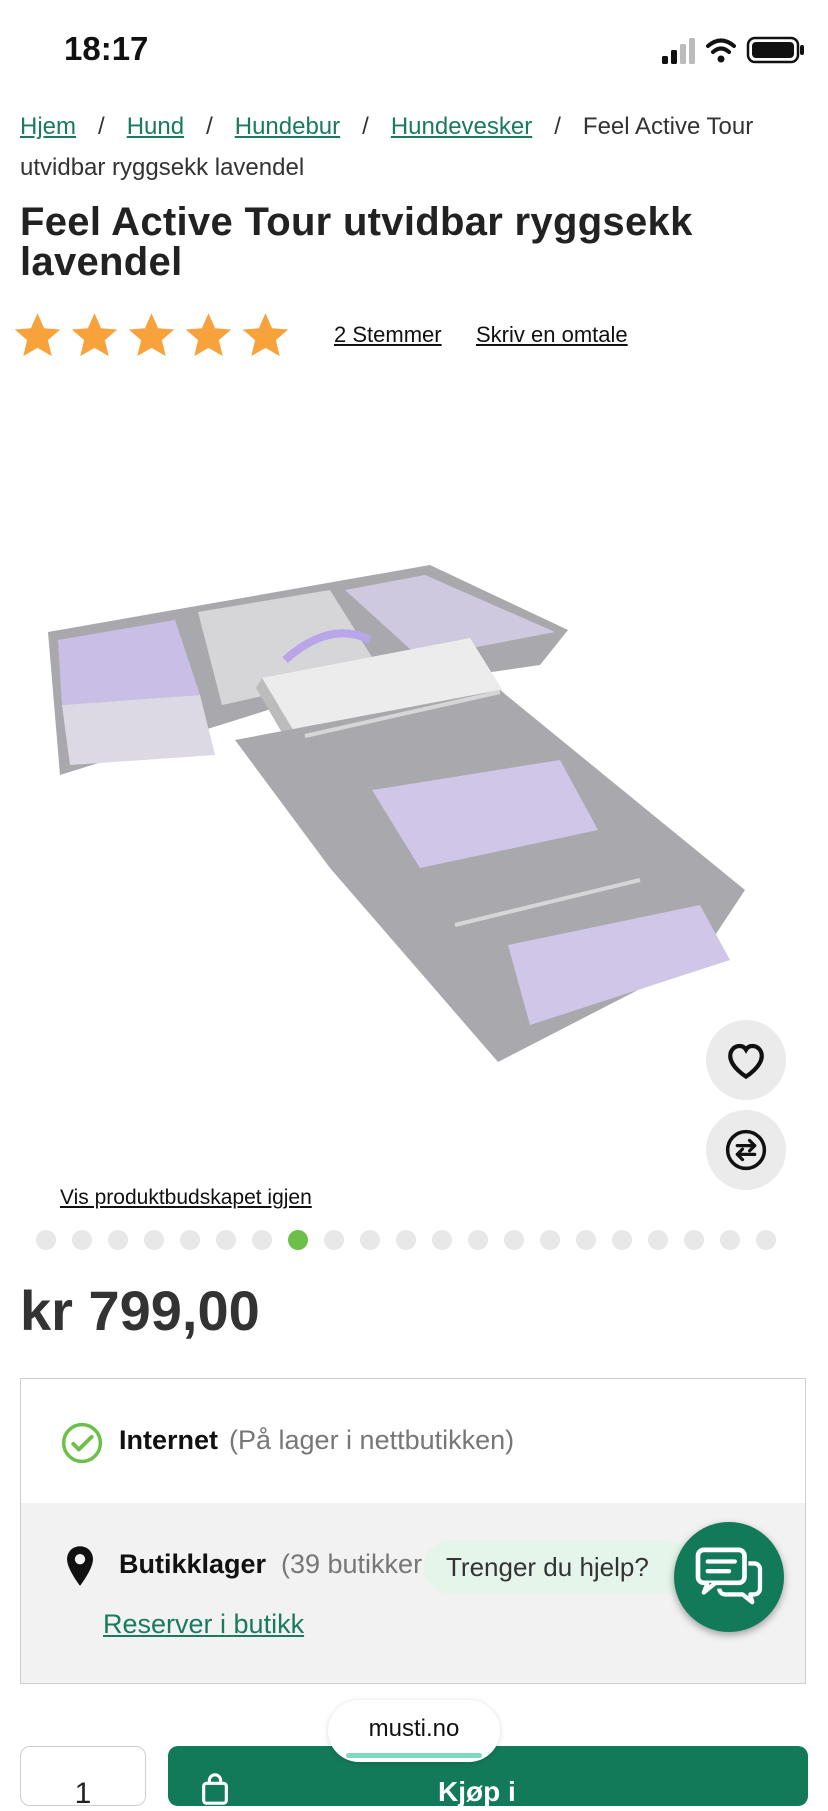 This screenshot has width=828, height=1811. I want to click on write-review-link: Skriv en omtale, so click(552, 335).